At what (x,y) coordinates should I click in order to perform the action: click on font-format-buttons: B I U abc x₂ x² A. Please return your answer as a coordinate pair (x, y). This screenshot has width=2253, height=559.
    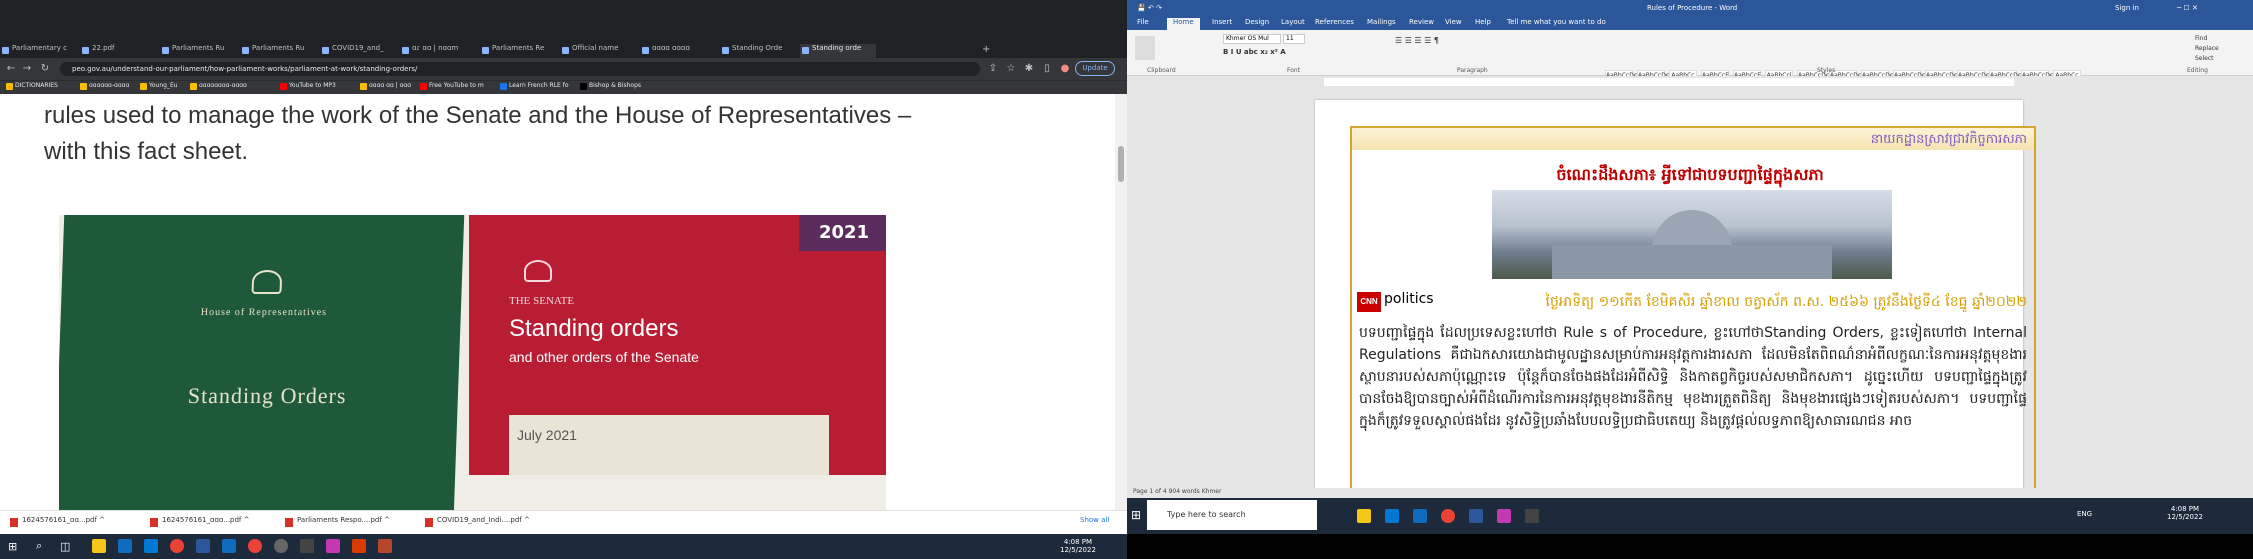
    Looking at the image, I should click on (1254, 52).